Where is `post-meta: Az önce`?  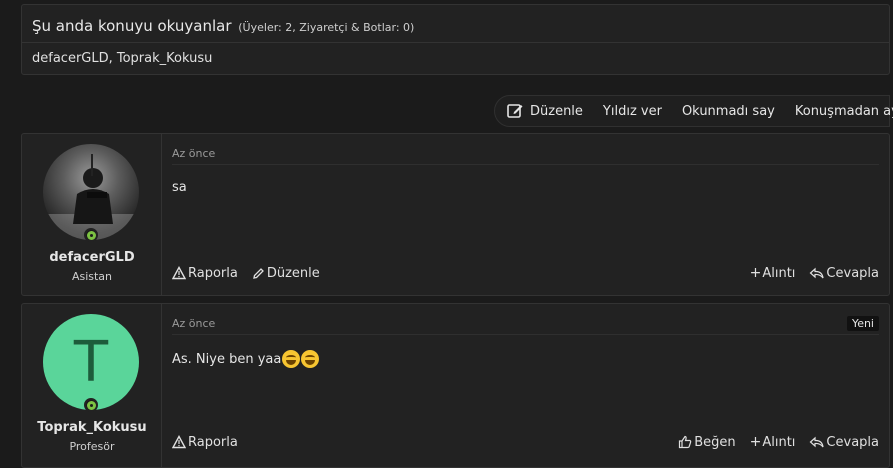
post-meta: Az önce is located at coordinates (525, 156).